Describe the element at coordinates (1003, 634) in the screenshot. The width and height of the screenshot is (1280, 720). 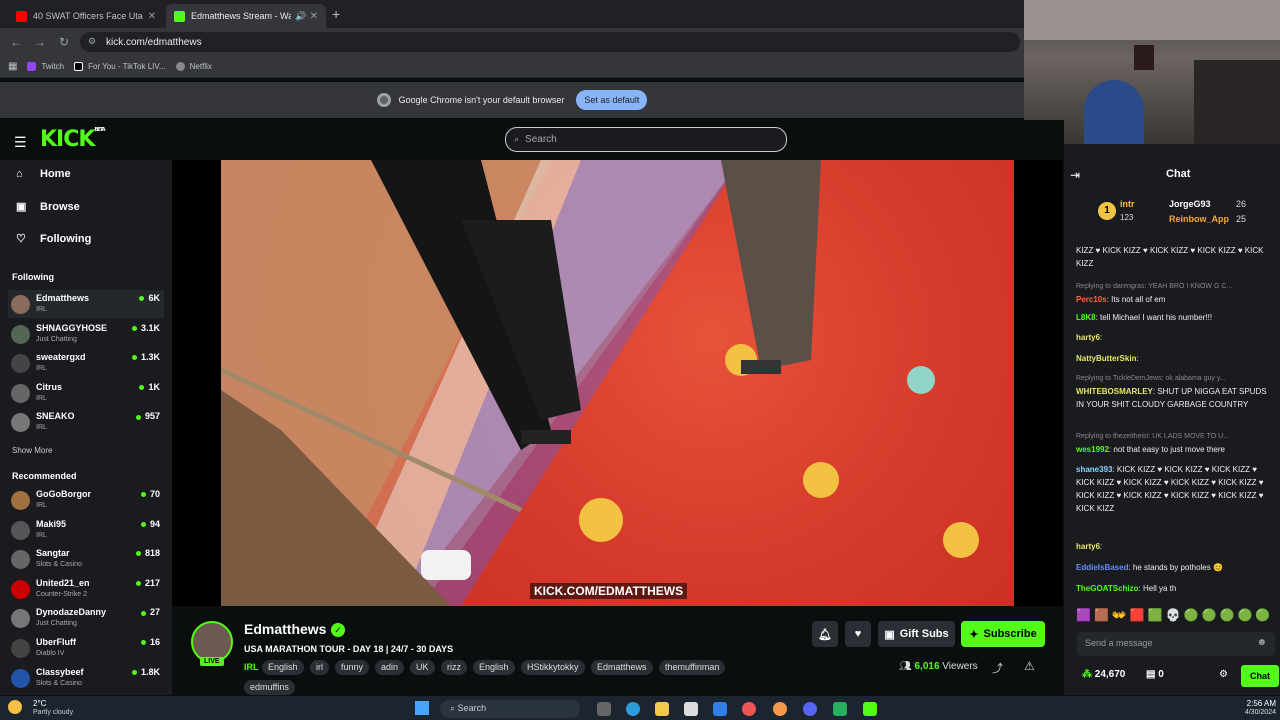
I see `subscribe-button: ✦ Subscribe` at that location.